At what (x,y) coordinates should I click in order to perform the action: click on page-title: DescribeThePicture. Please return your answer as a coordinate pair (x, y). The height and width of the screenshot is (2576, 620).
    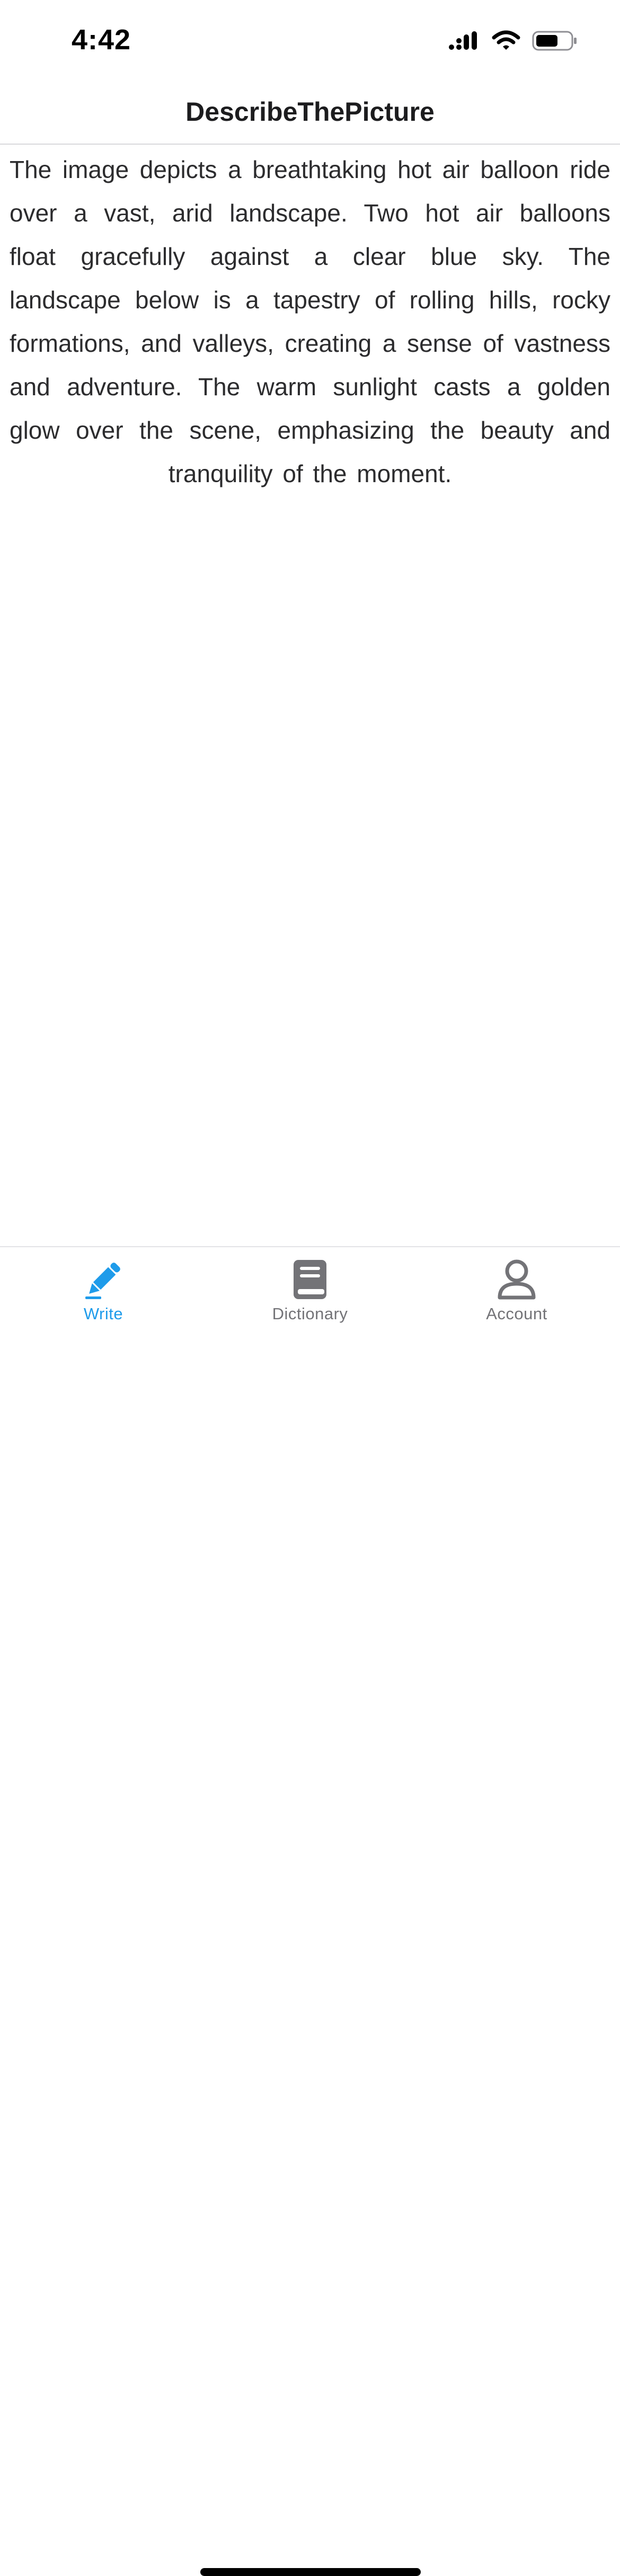
    Looking at the image, I should click on (310, 111).